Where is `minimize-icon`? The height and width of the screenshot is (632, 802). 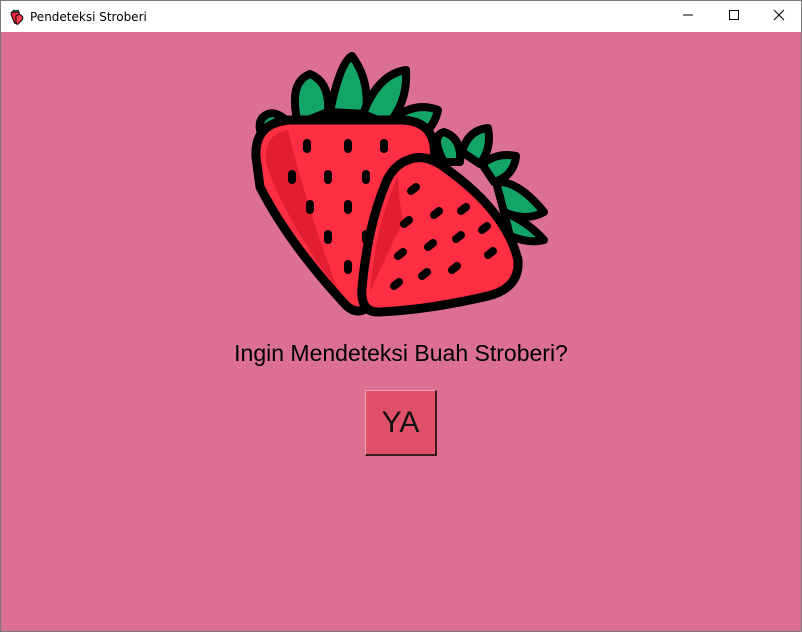 minimize-icon is located at coordinates (688, 17).